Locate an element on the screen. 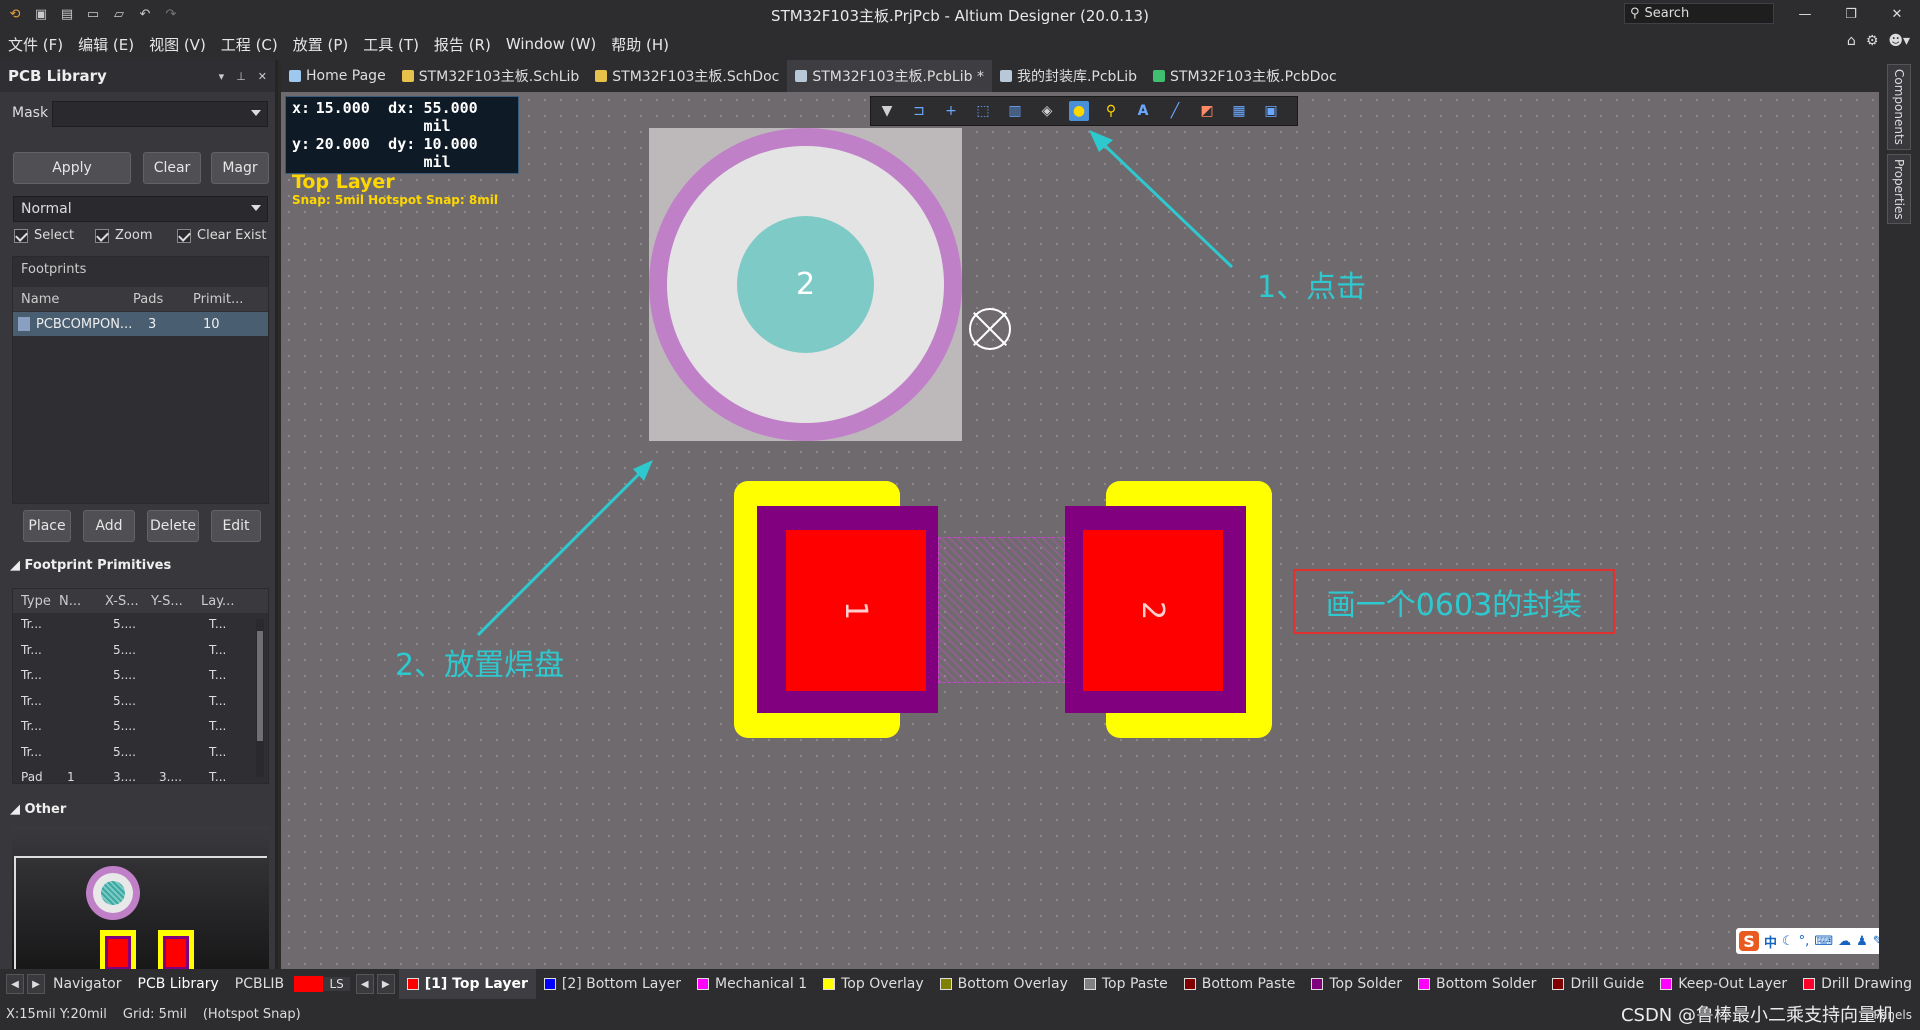  shirt-icon: ♟ is located at coordinates (1862, 941).